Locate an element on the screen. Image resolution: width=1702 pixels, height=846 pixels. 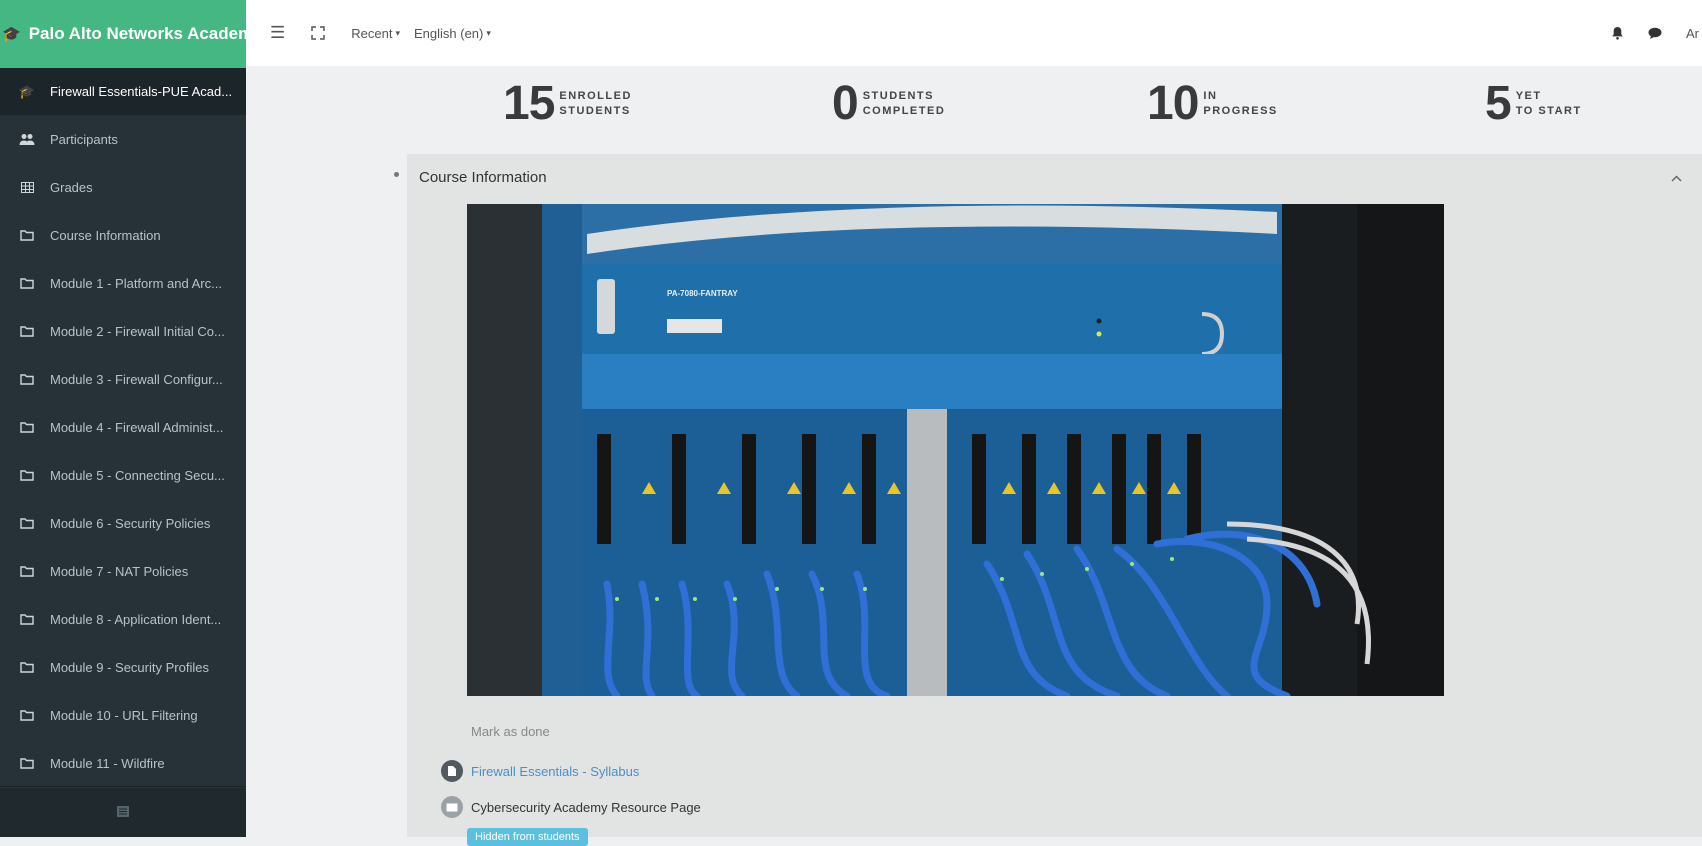
sidebar-item-module-6: Module 6 - Security Policies is located at coordinates (123, 523).